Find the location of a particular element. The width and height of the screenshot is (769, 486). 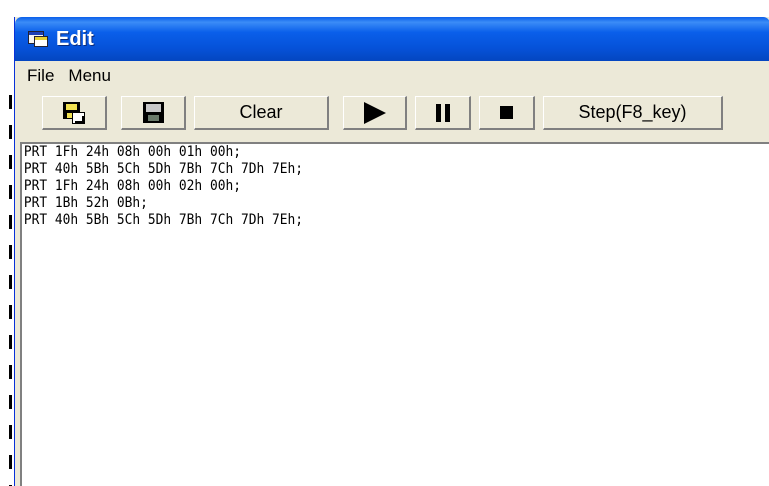

save-button is located at coordinates (153, 113).